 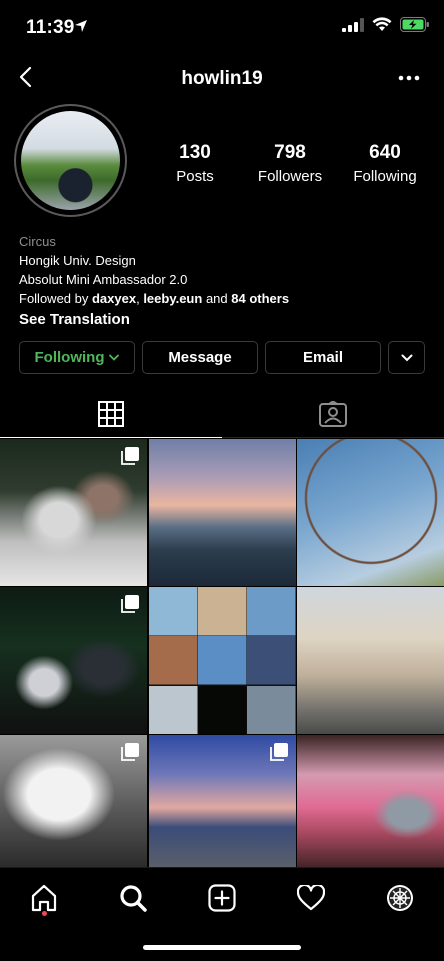 I want to click on nav-search, so click(x=133, y=898).